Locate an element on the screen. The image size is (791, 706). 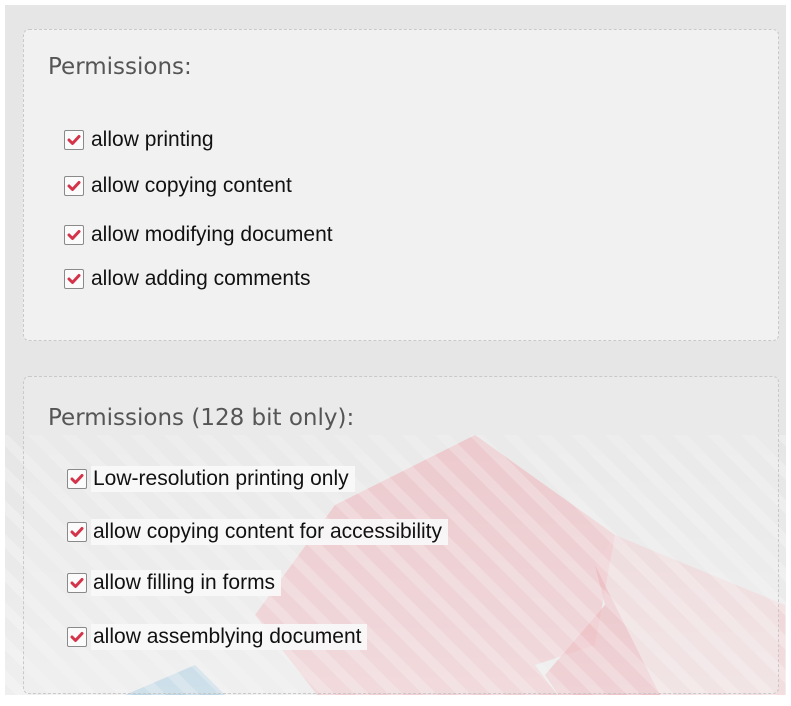
checkbox-allow-filling-forms: allow filling in forms is located at coordinates (174, 583).